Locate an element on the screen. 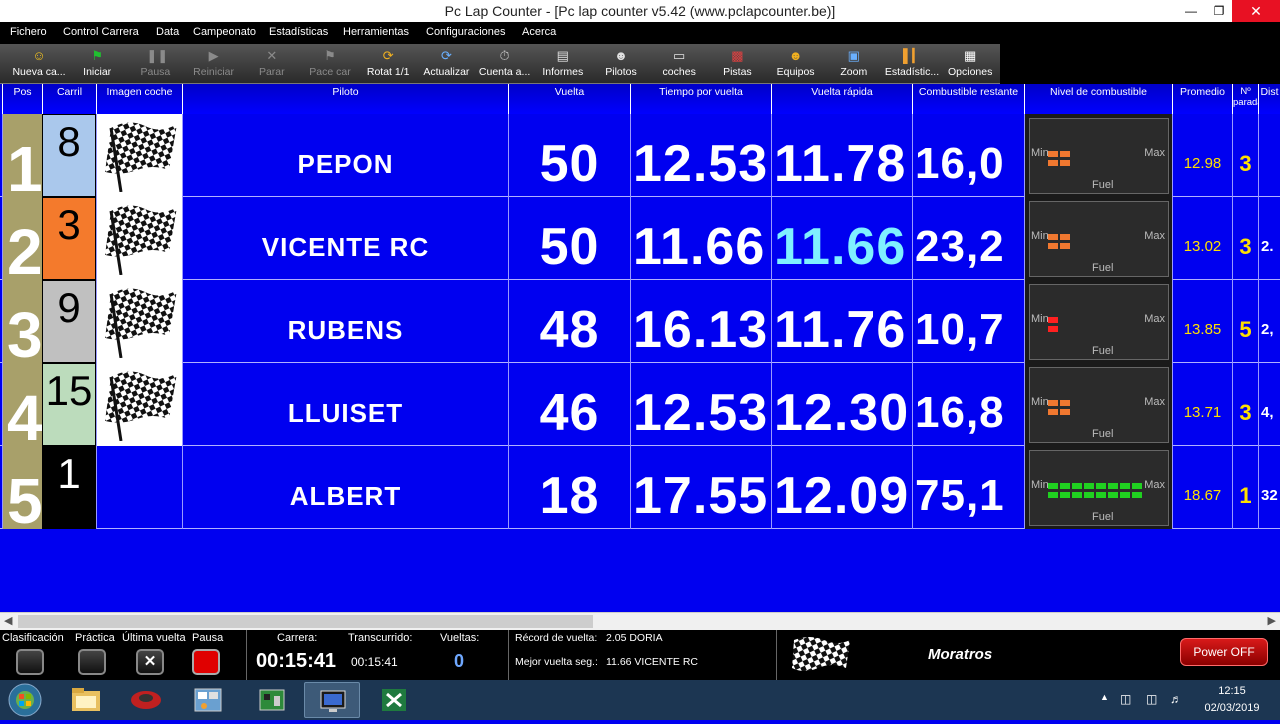 The height and width of the screenshot is (724, 1280). toolbar-stop-button: ✕ Parar is located at coordinates (272, 64).